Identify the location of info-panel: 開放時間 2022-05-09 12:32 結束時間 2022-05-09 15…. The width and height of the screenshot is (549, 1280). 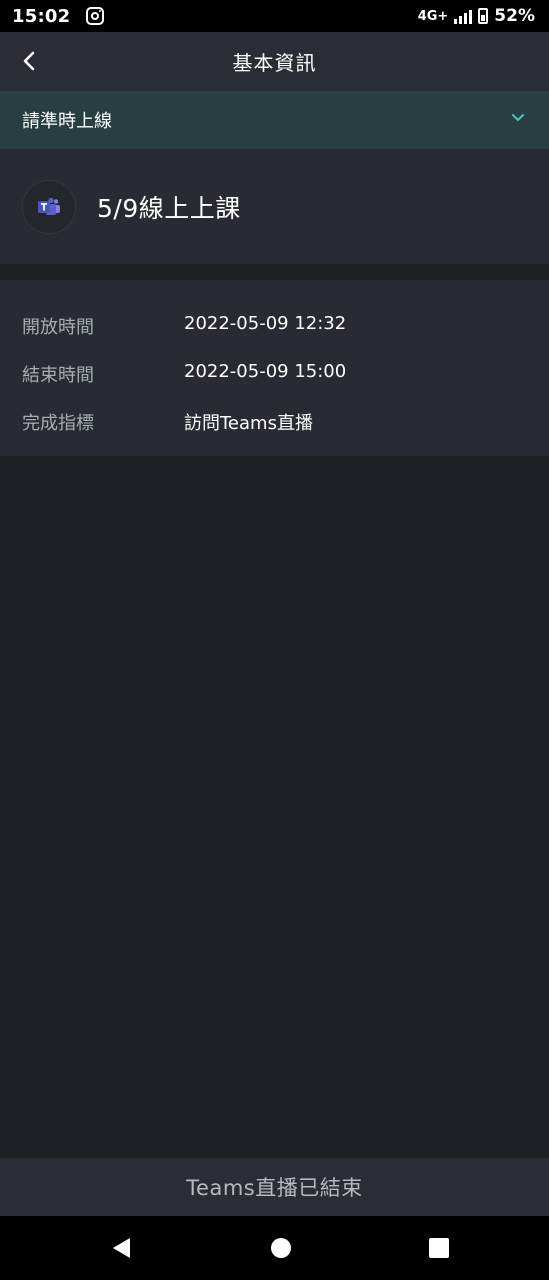
(274, 368).